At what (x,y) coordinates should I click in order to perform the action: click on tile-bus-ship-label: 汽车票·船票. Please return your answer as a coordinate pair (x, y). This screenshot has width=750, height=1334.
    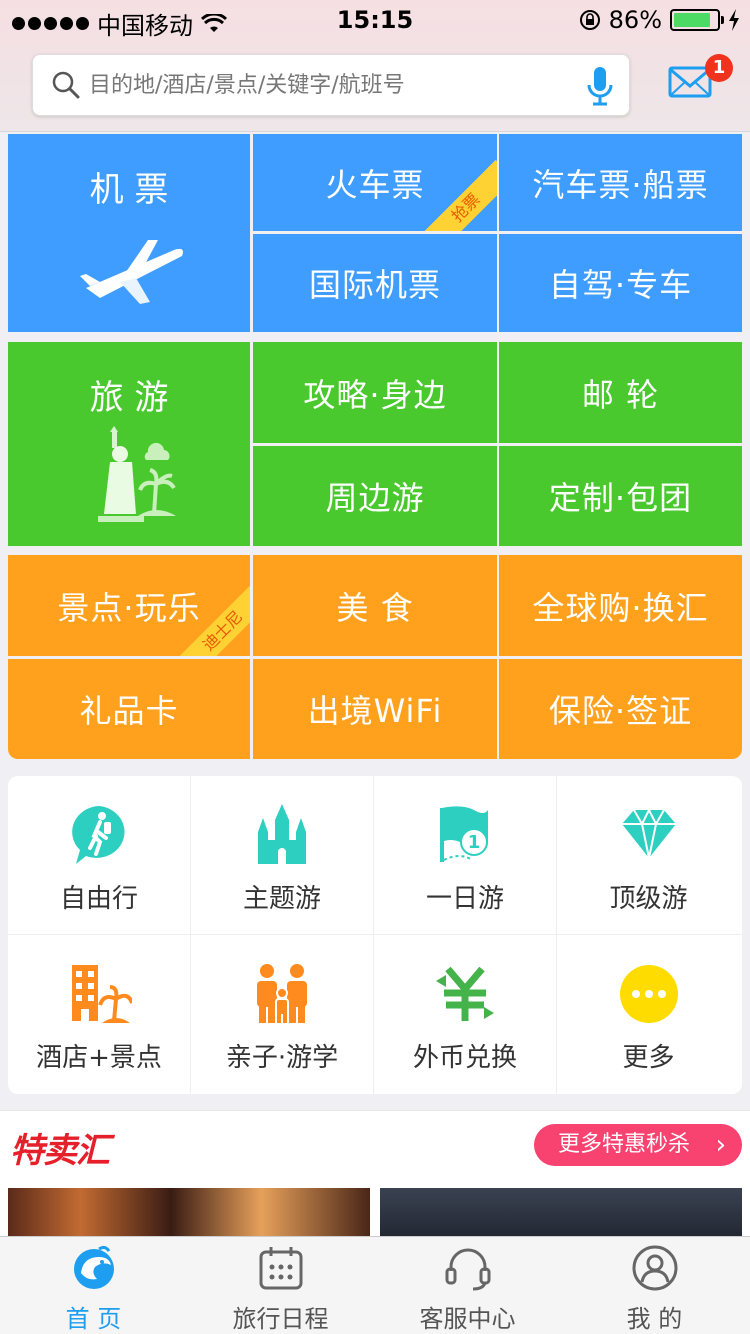
    Looking at the image, I should click on (620, 184).